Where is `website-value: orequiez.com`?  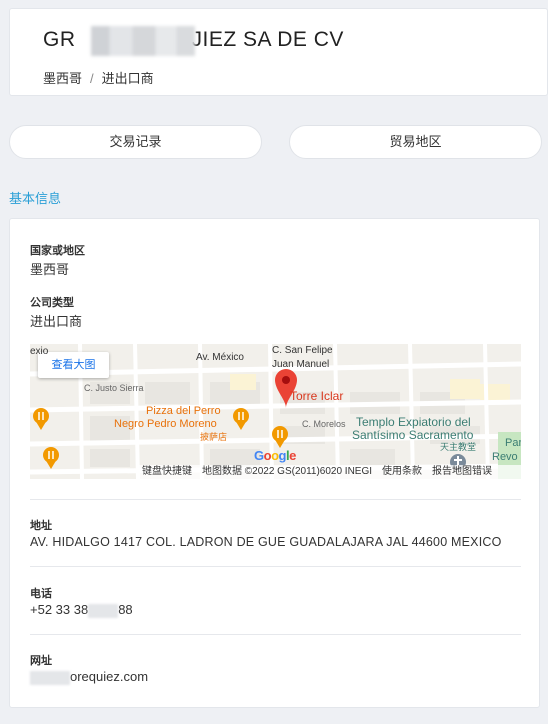
website-value: orequiez.com is located at coordinates (89, 677).